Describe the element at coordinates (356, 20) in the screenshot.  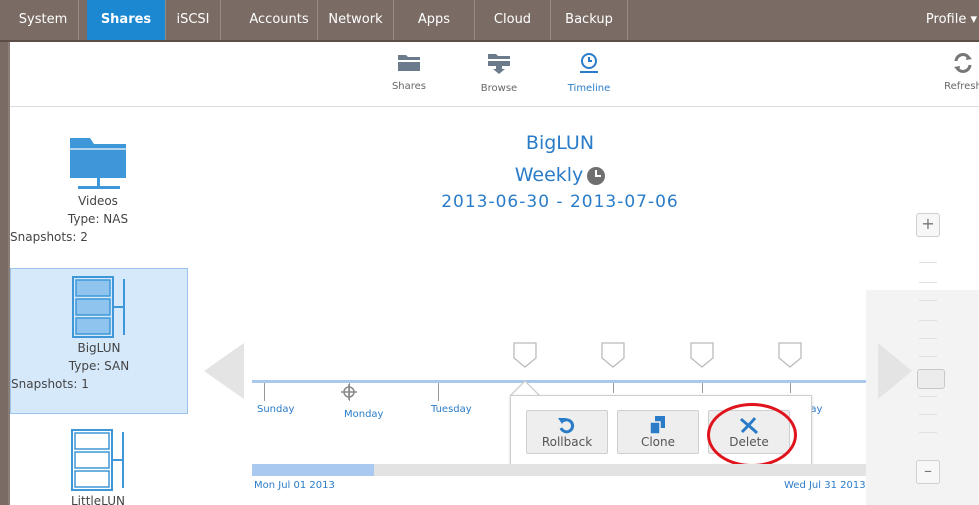
I see `tab-network: Network` at that location.